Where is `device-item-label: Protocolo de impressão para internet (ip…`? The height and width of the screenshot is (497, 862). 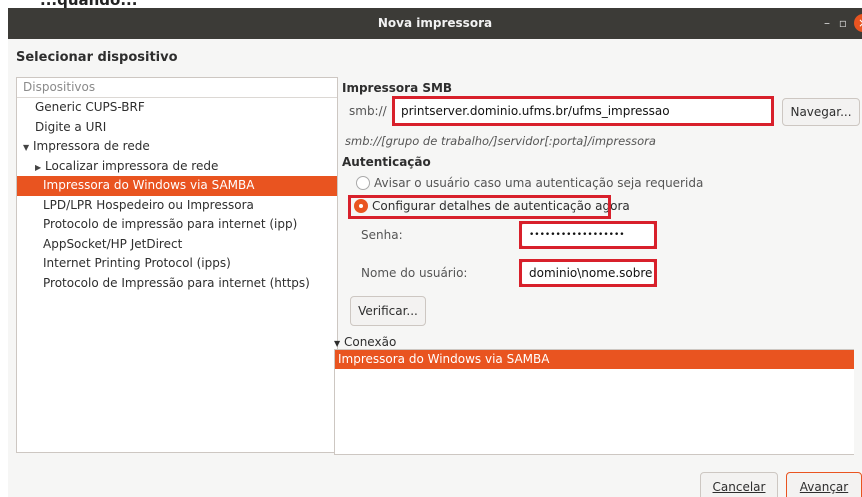
device-item-label: Protocolo de impressão para internet (ip… is located at coordinates (170, 224).